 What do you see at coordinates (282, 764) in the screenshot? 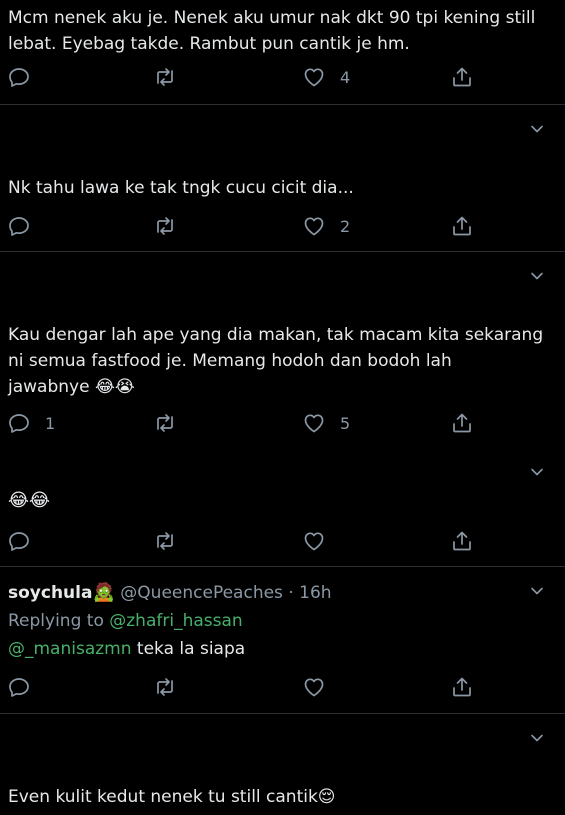
I see `tweet: Even kulit kedut nenek tu still cantik😌` at bounding box center [282, 764].